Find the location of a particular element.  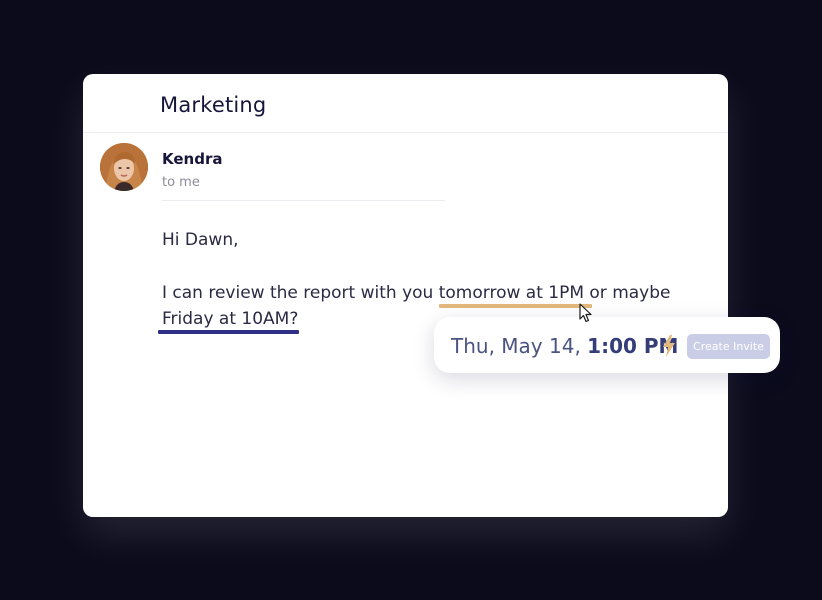

detected-time-friday: Friday at 10AM? is located at coordinates (230, 319).